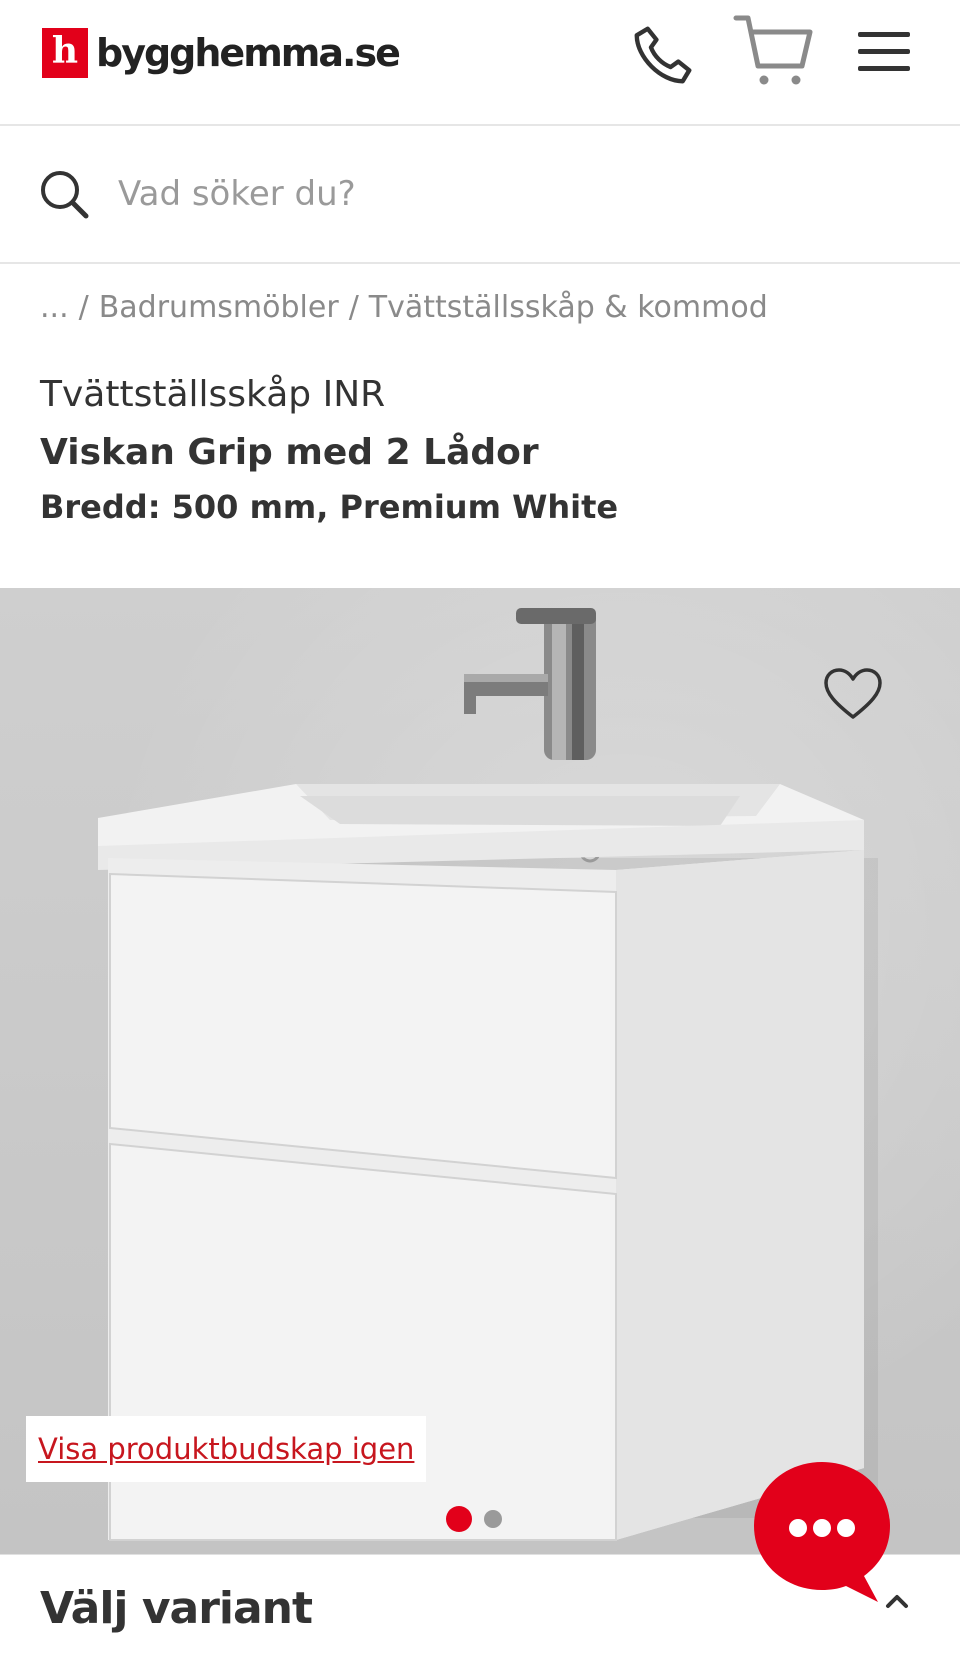  I want to click on product-brand-line: Tvättställsskåp INR, so click(213, 394).